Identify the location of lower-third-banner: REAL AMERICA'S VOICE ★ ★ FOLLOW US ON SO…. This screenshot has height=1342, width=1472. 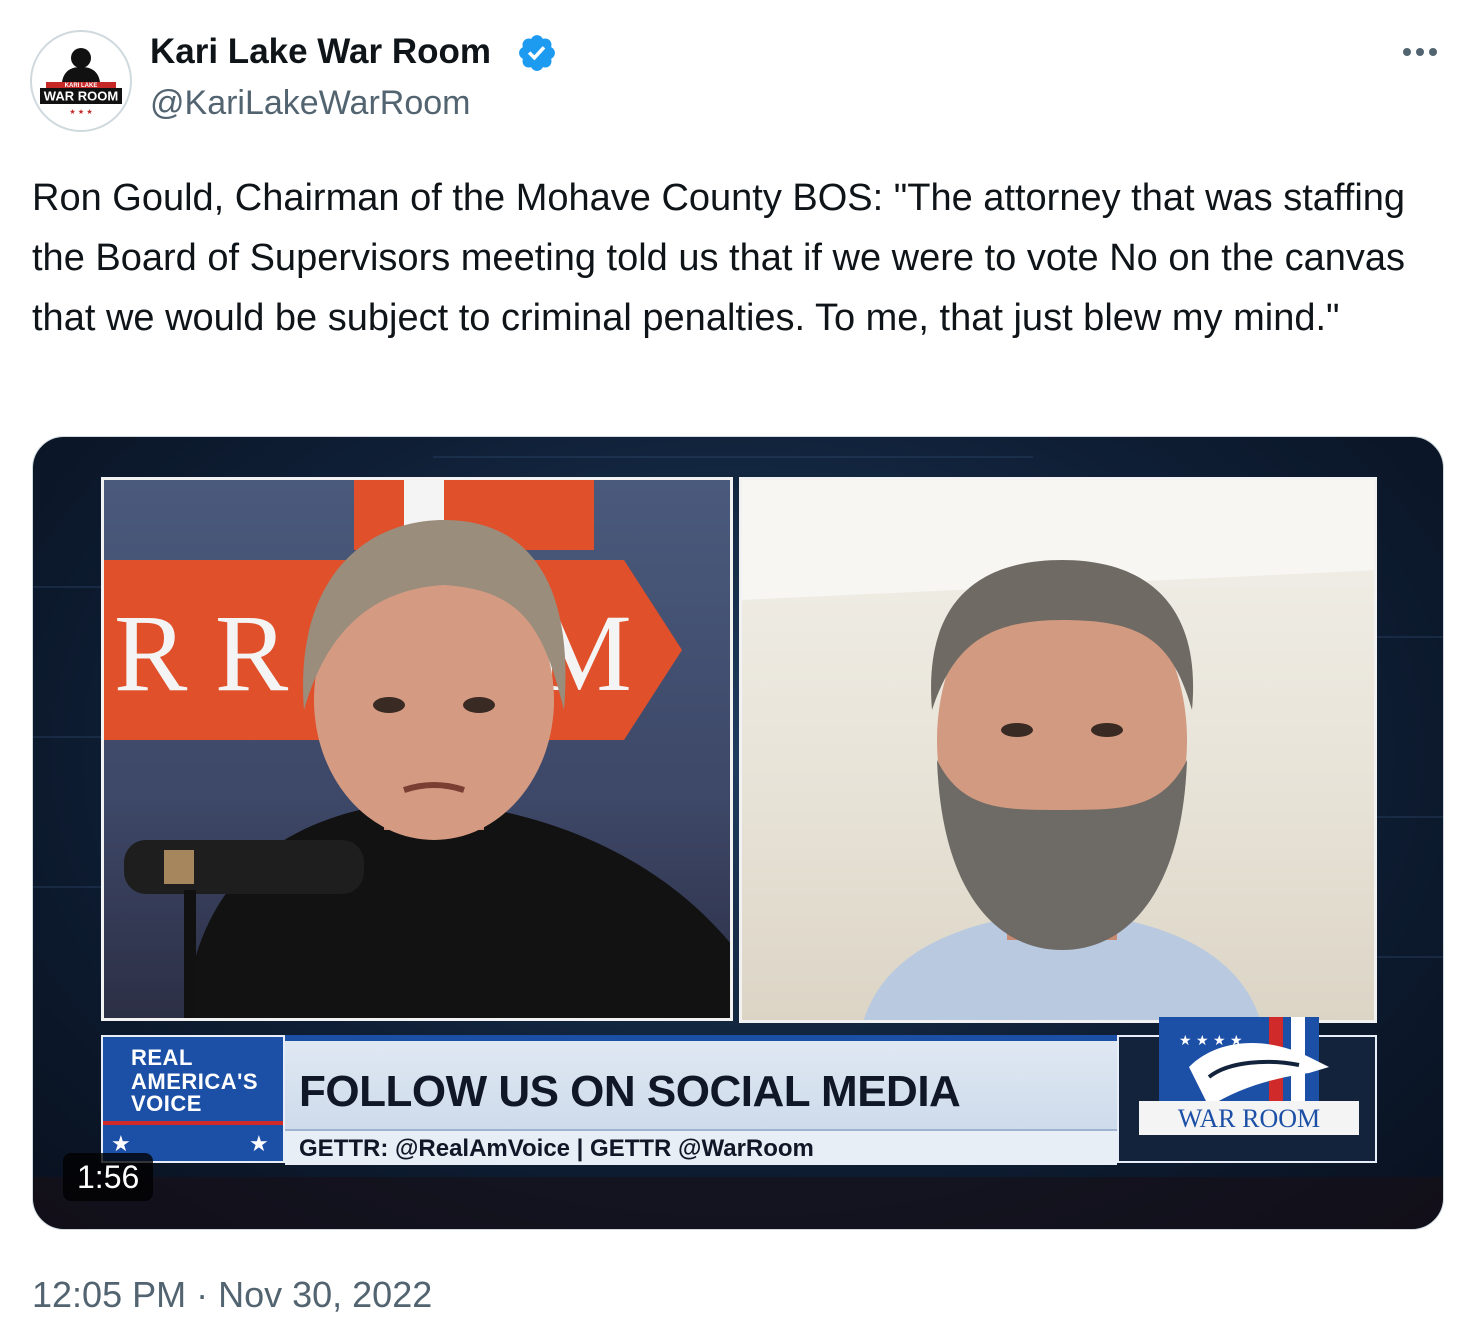
(739, 1091).